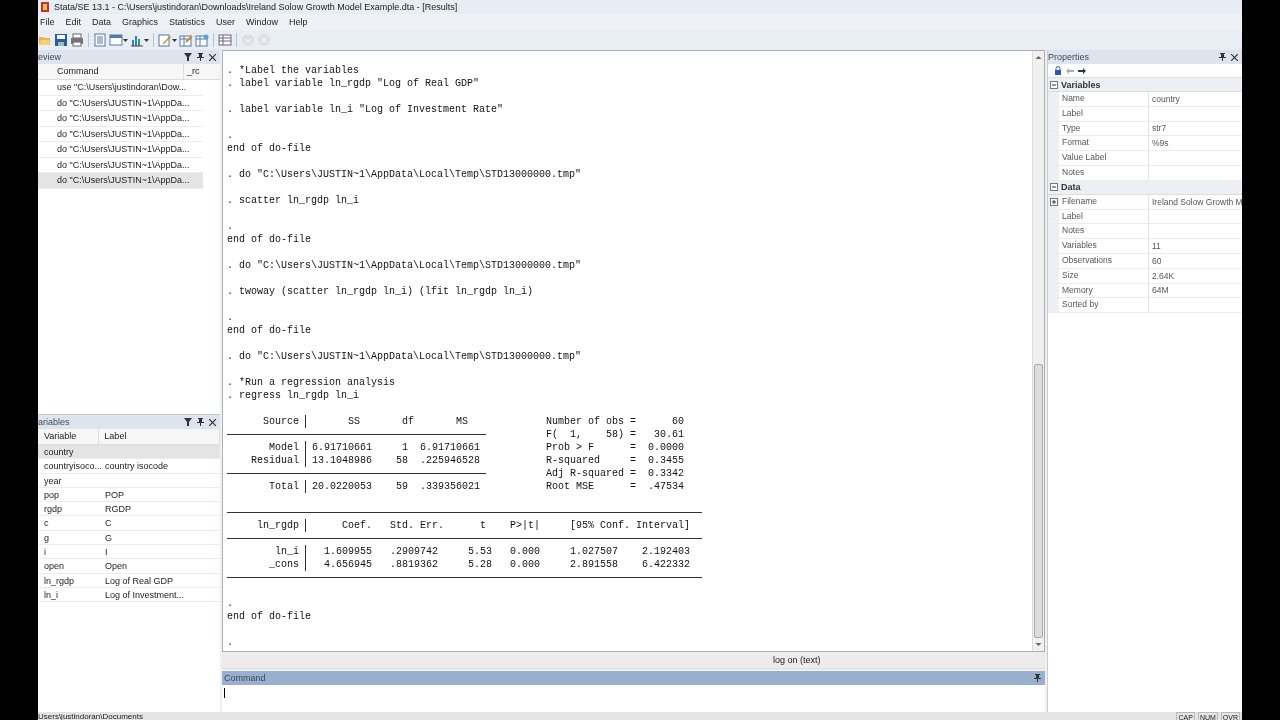 Image resolution: width=1280 pixels, height=720 pixels. What do you see at coordinates (1058, 70) in the screenshot?
I see `lock-icon` at bounding box center [1058, 70].